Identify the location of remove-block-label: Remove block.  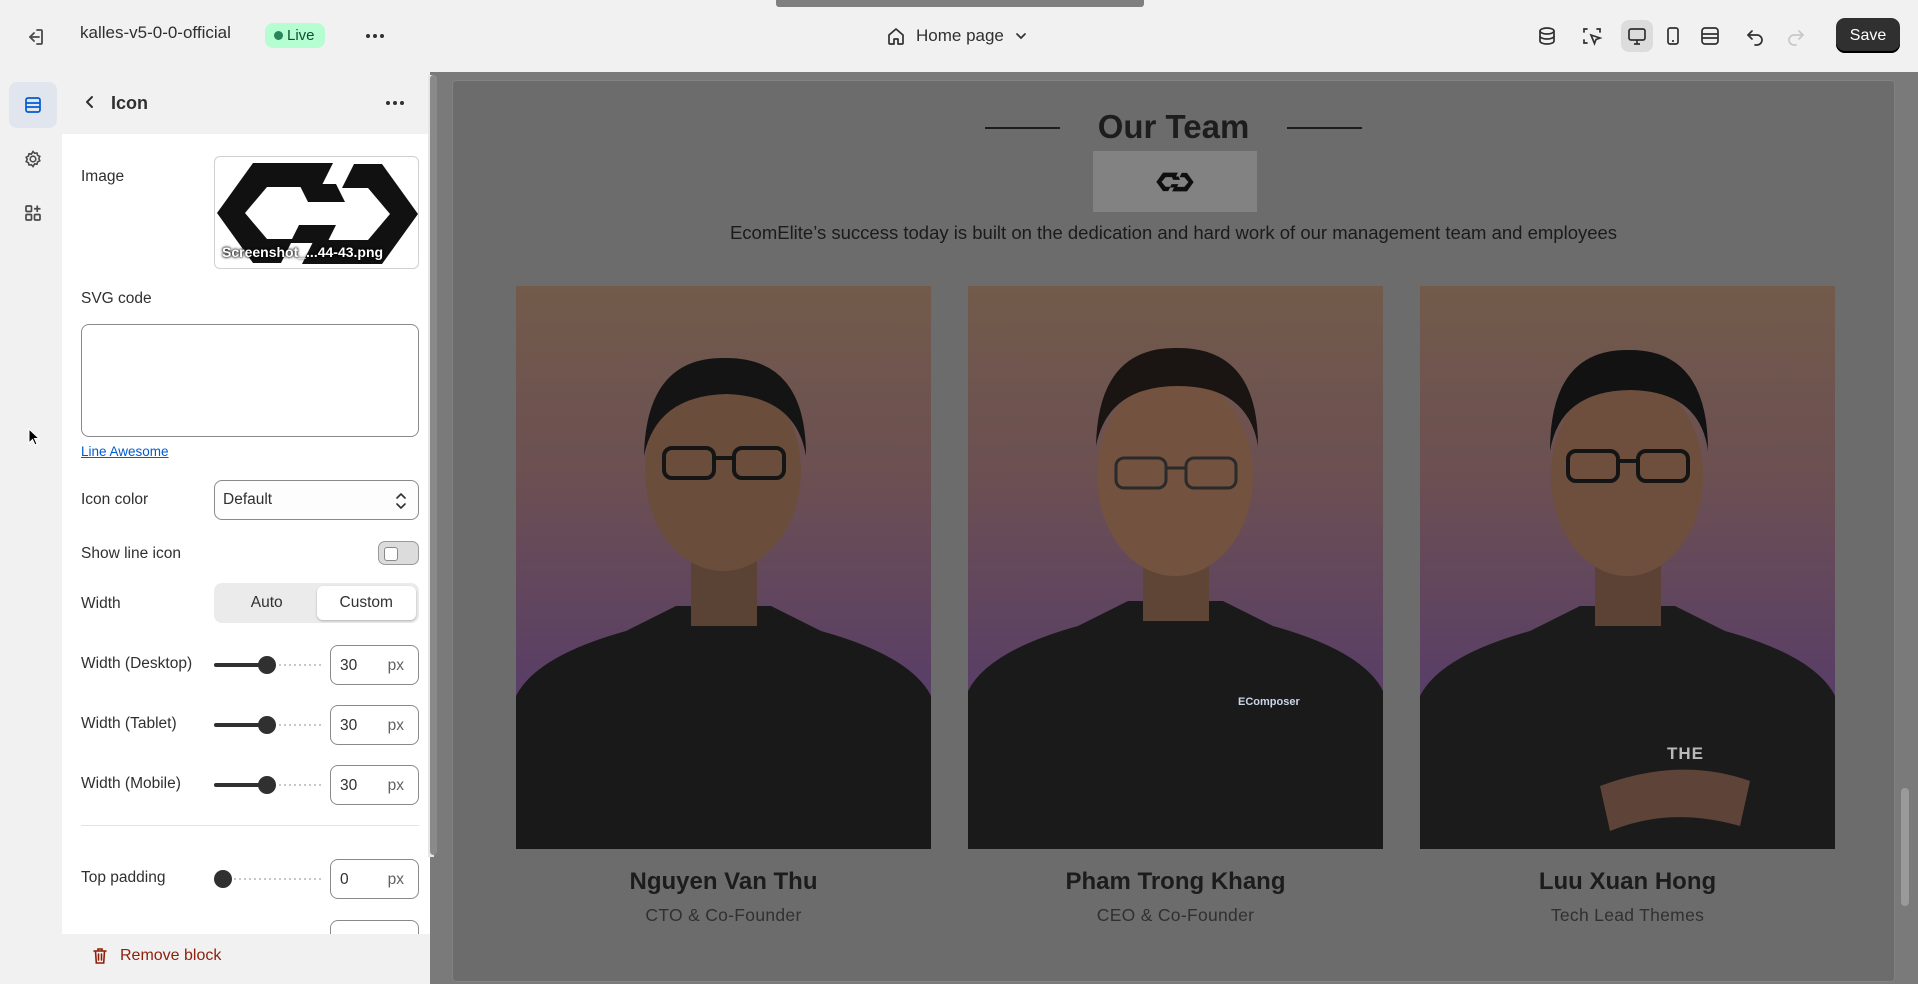
(171, 955).